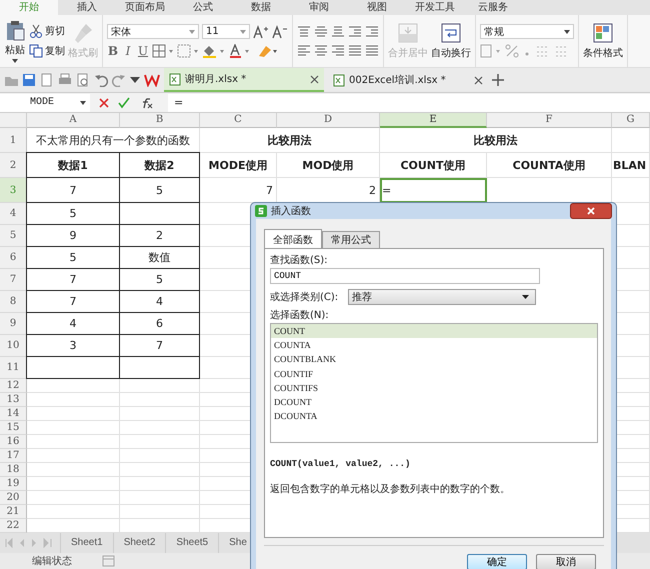 Image resolution: width=650 pixels, height=569 pixels. What do you see at coordinates (304, 51) in the screenshot?
I see `align-left-icon` at bounding box center [304, 51].